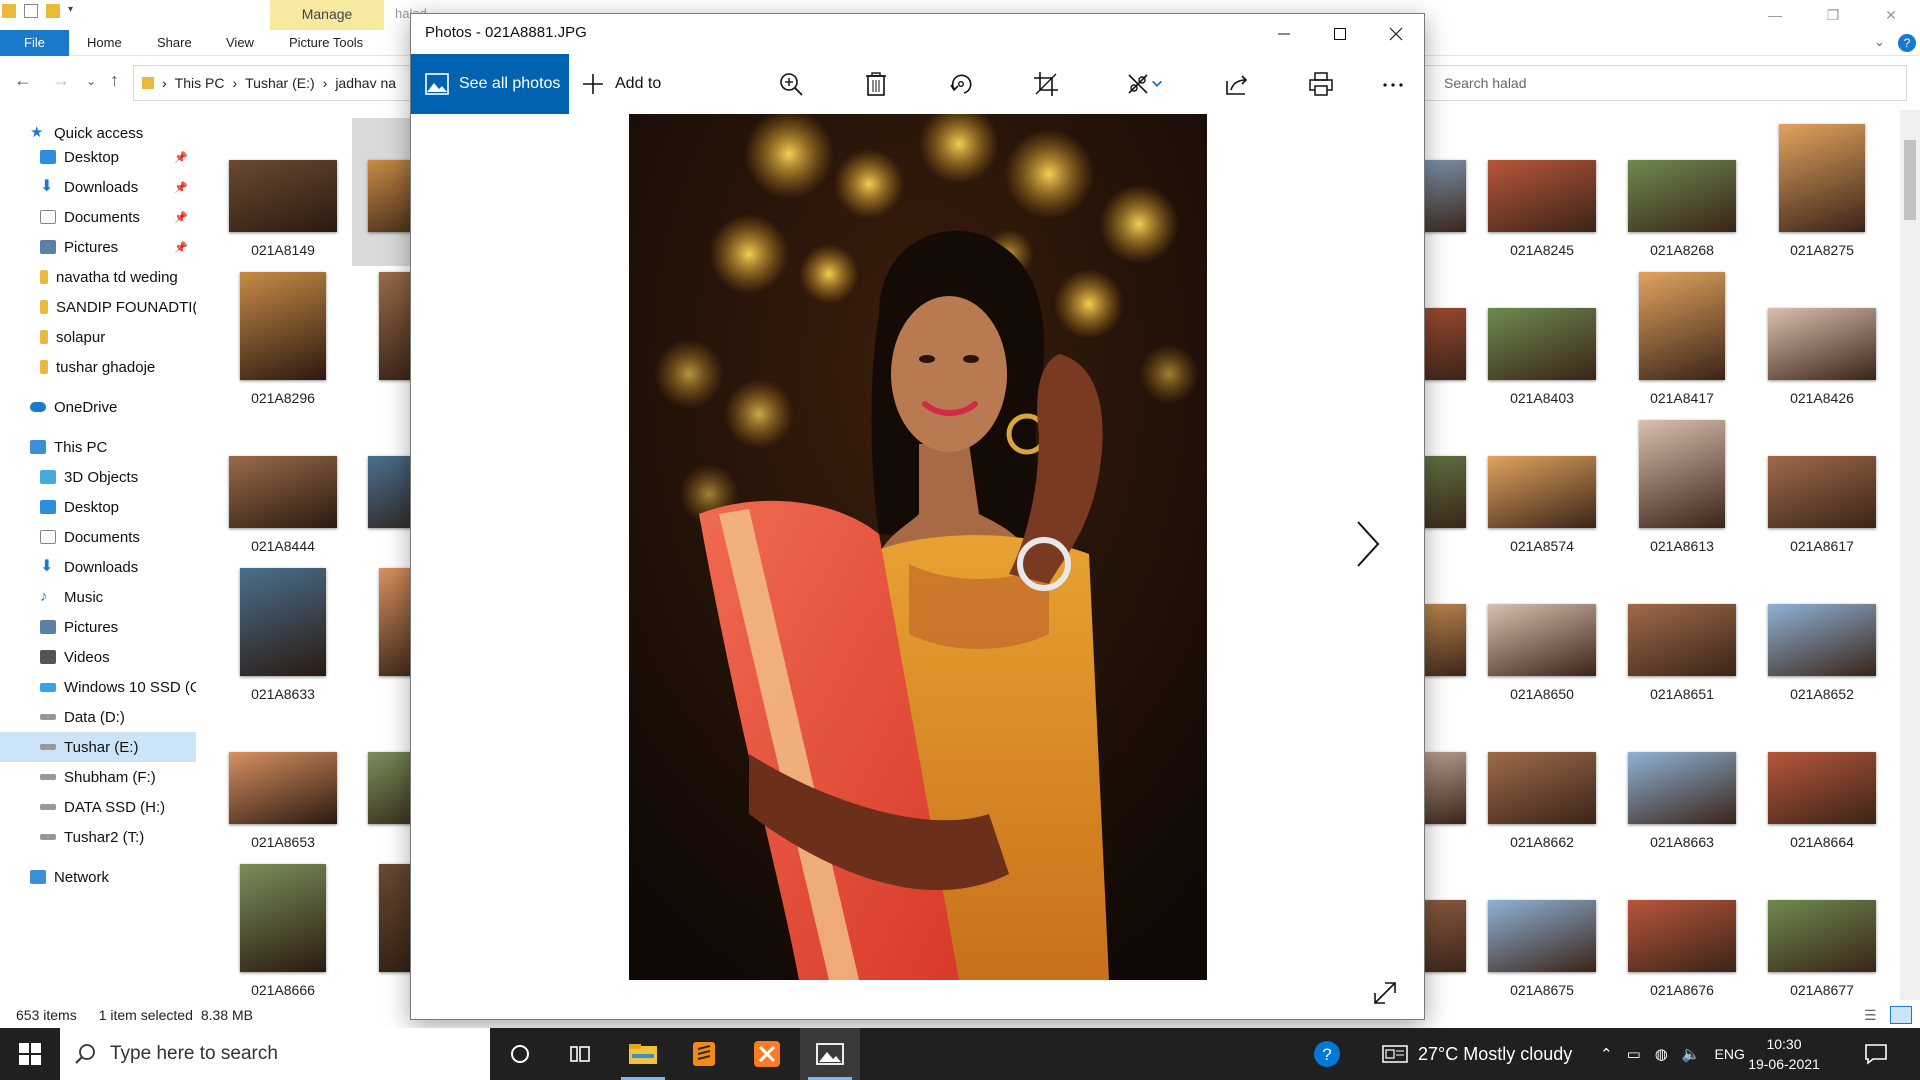 The height and width of the screenshot is (1080, 1920). Describe the element at coordinates (1661, 1054) in the screenshot. I see `network-globe-icon: ◍` at that location.